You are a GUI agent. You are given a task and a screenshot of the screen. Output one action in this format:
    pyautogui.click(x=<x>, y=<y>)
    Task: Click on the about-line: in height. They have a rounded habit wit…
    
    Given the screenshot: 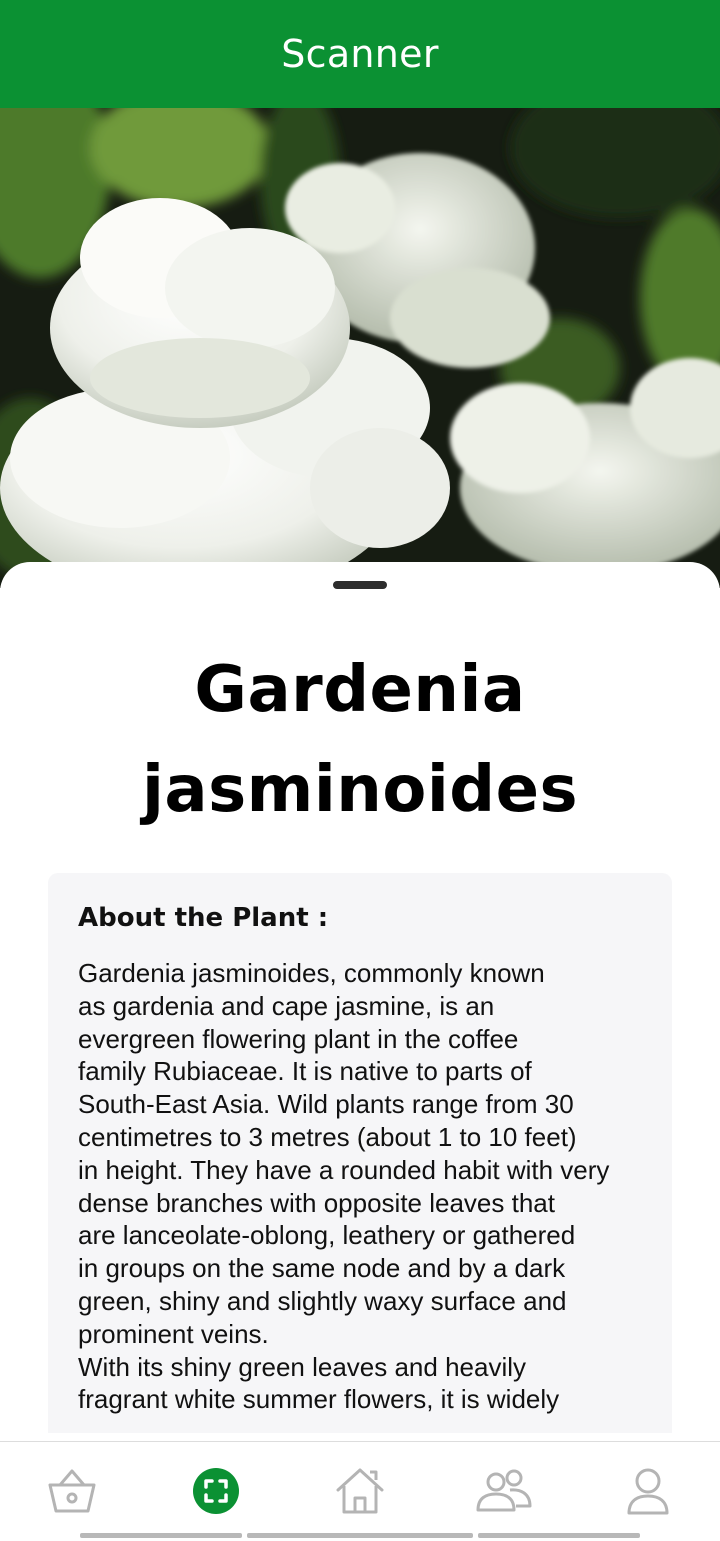 What is the action you would take?
    pyautogui.click(x=344, y=1169)
    